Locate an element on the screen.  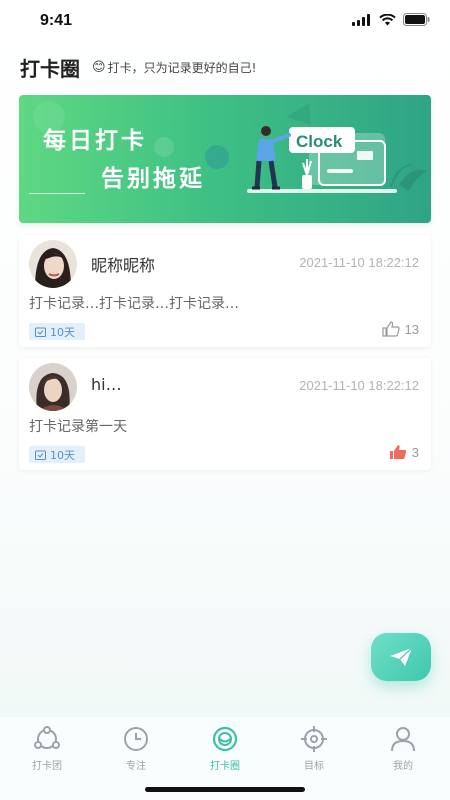
page-subtitle: 😊 打卡，只为记录更好的自己! is located at coordinates (174, 67).